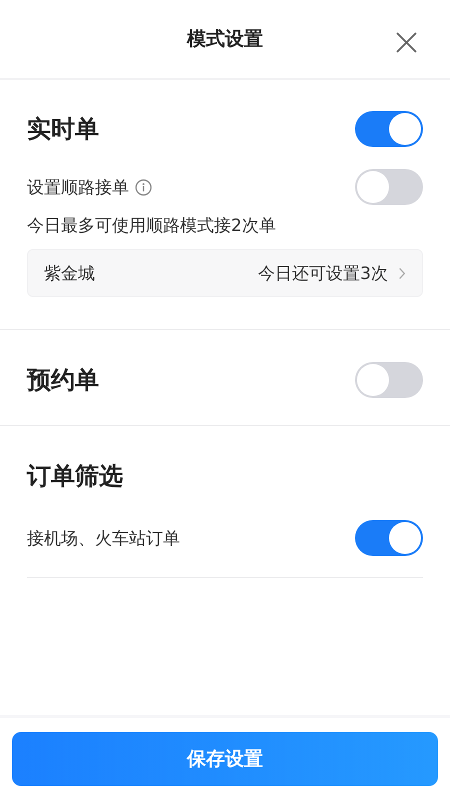  Describe the element at coordinates (225, 39) in the screenshot. I see `page-title: 模式设置` at that location.